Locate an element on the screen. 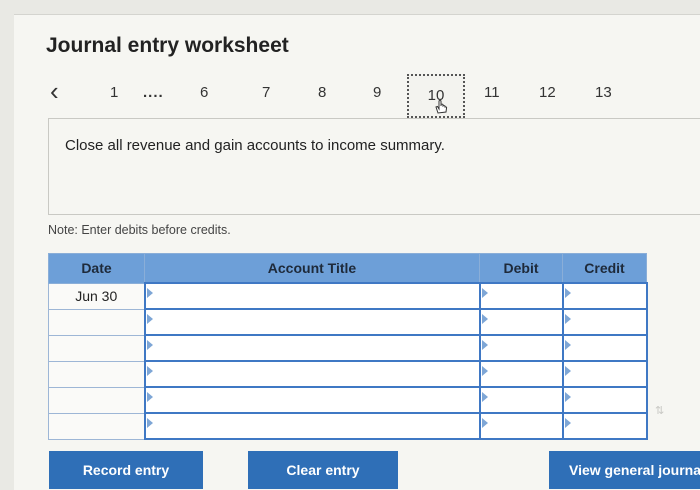 This screenshot has width=700, height=490. pager: ‹ 1 .... 6 7 8 9 10 11 12 13 is located at coordinates (342, 96).